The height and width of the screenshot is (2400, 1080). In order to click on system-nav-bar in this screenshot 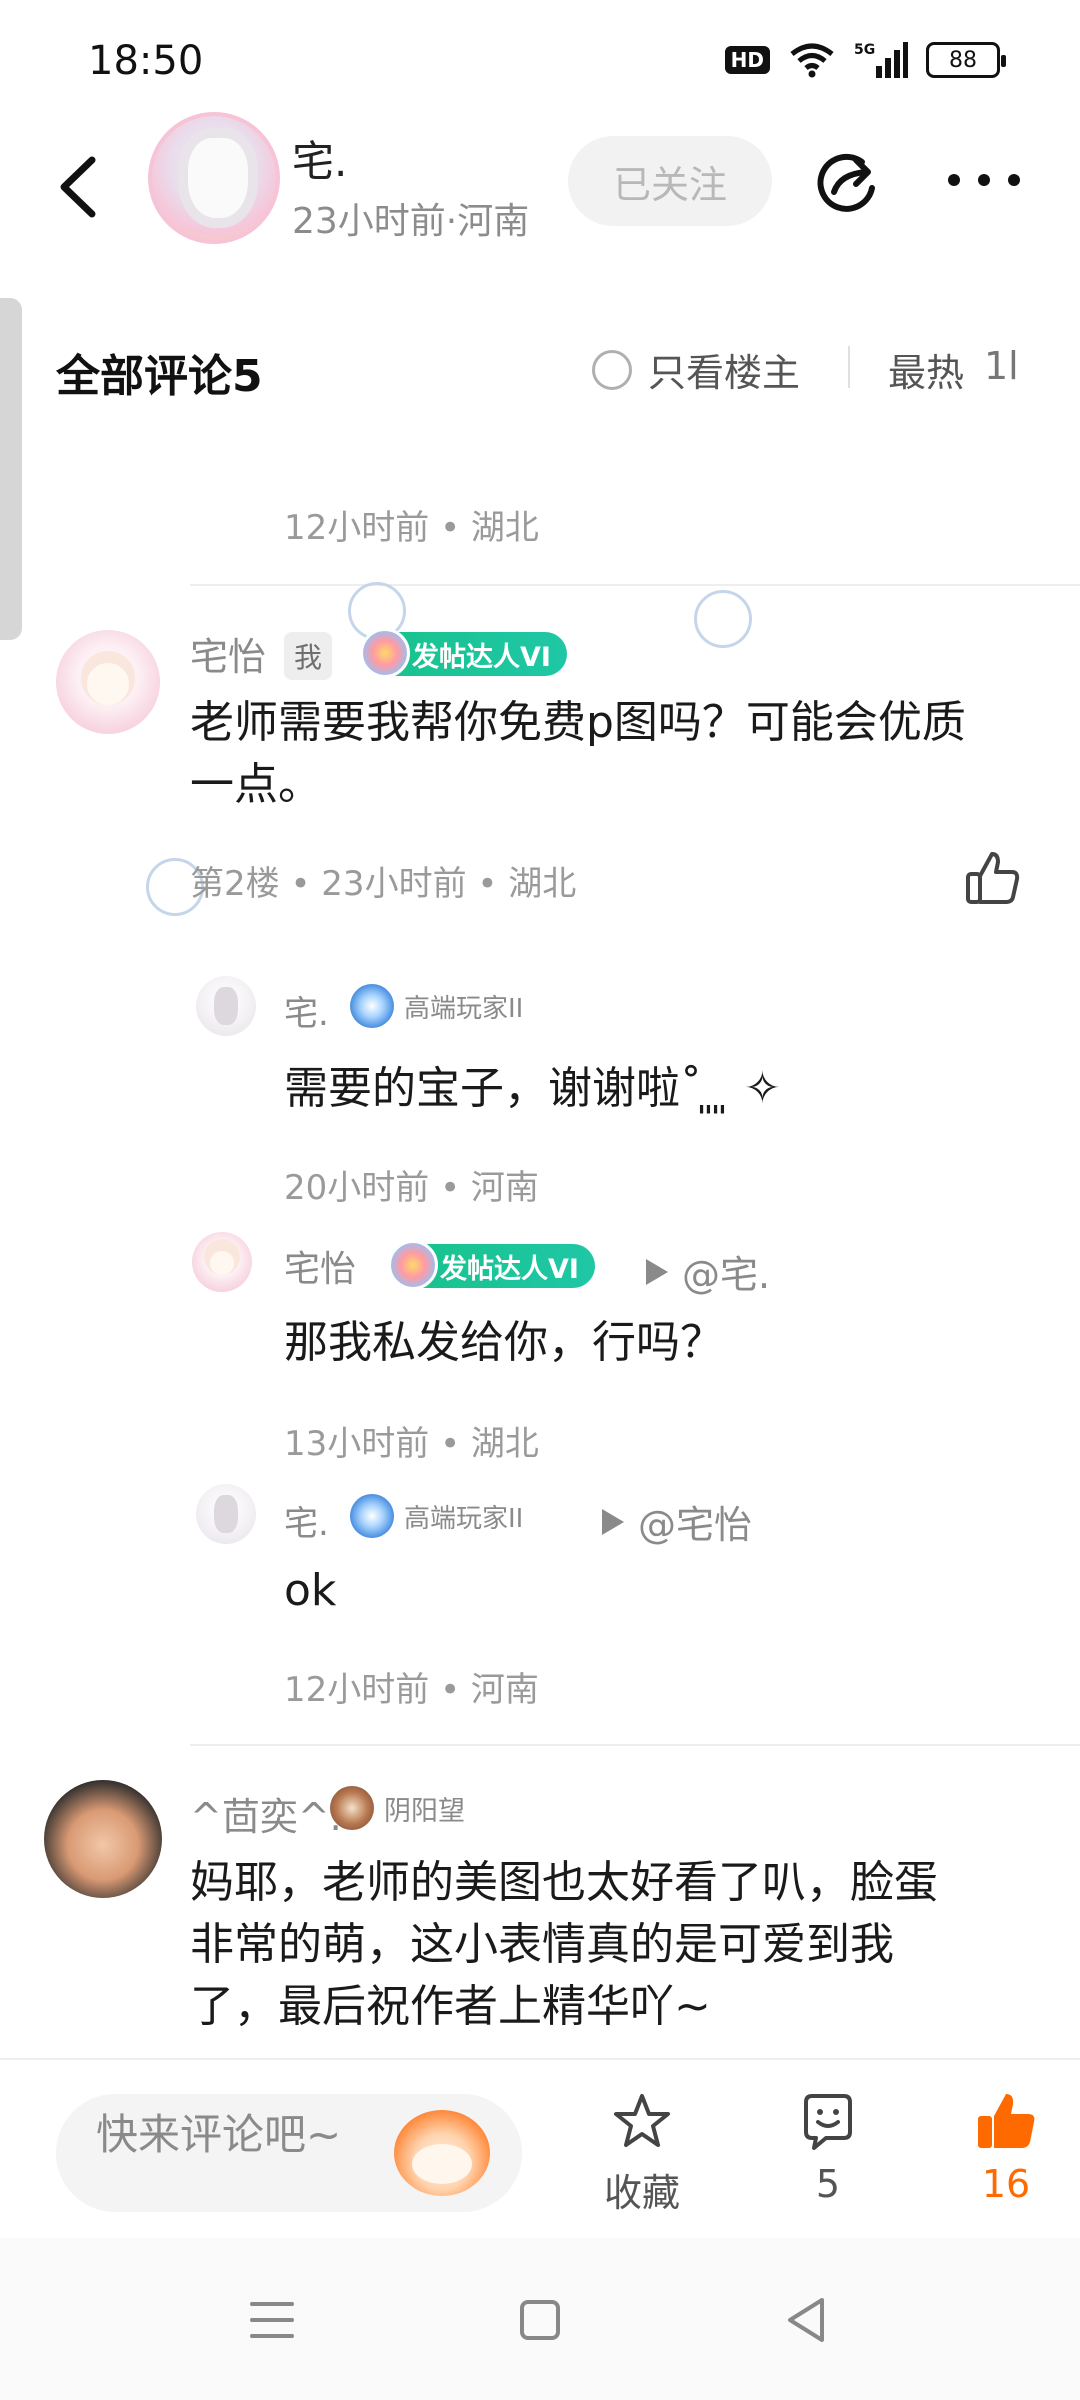, I will do `click(540, 2319)`.